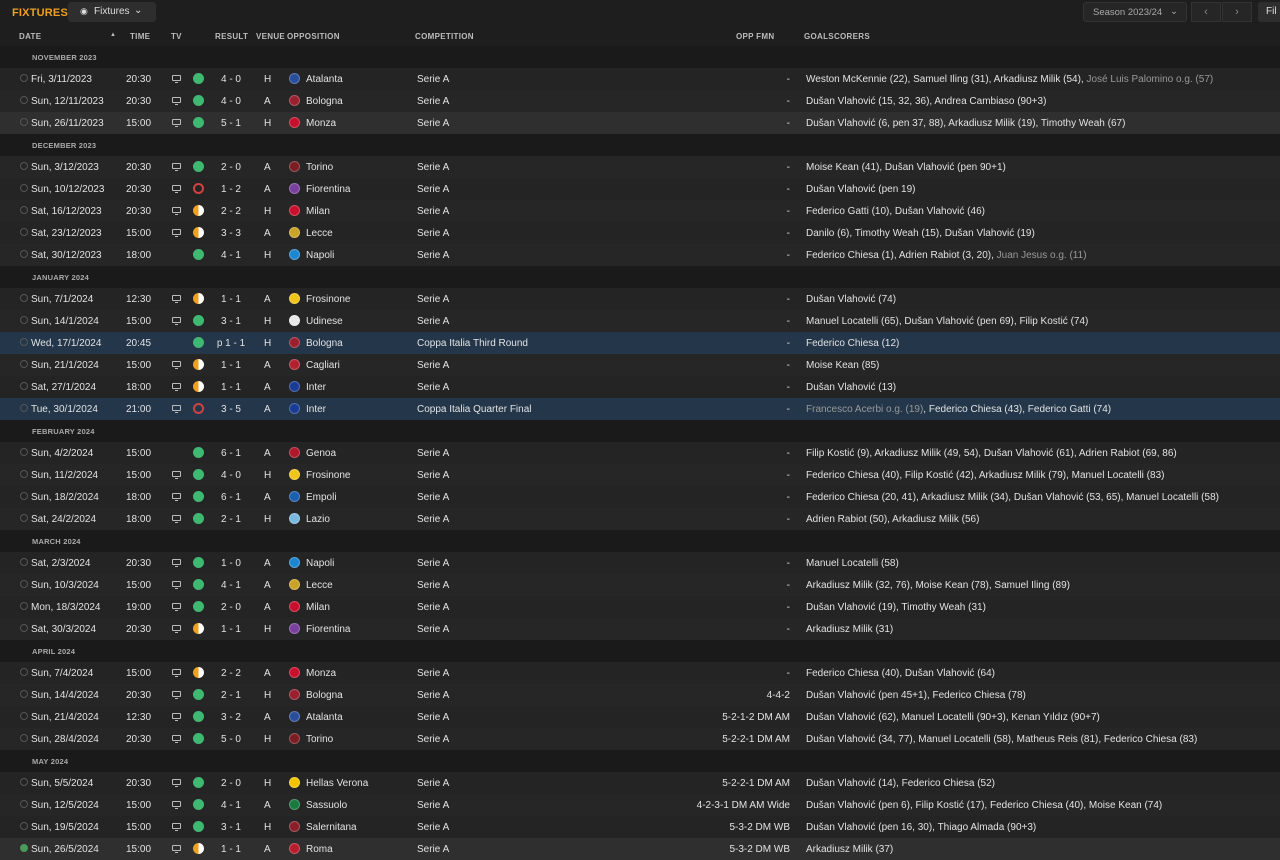 Image resolution: width=1280 pixels, height=860 pixels. I want to click on opposition-link: Monza, so click(321, 673).